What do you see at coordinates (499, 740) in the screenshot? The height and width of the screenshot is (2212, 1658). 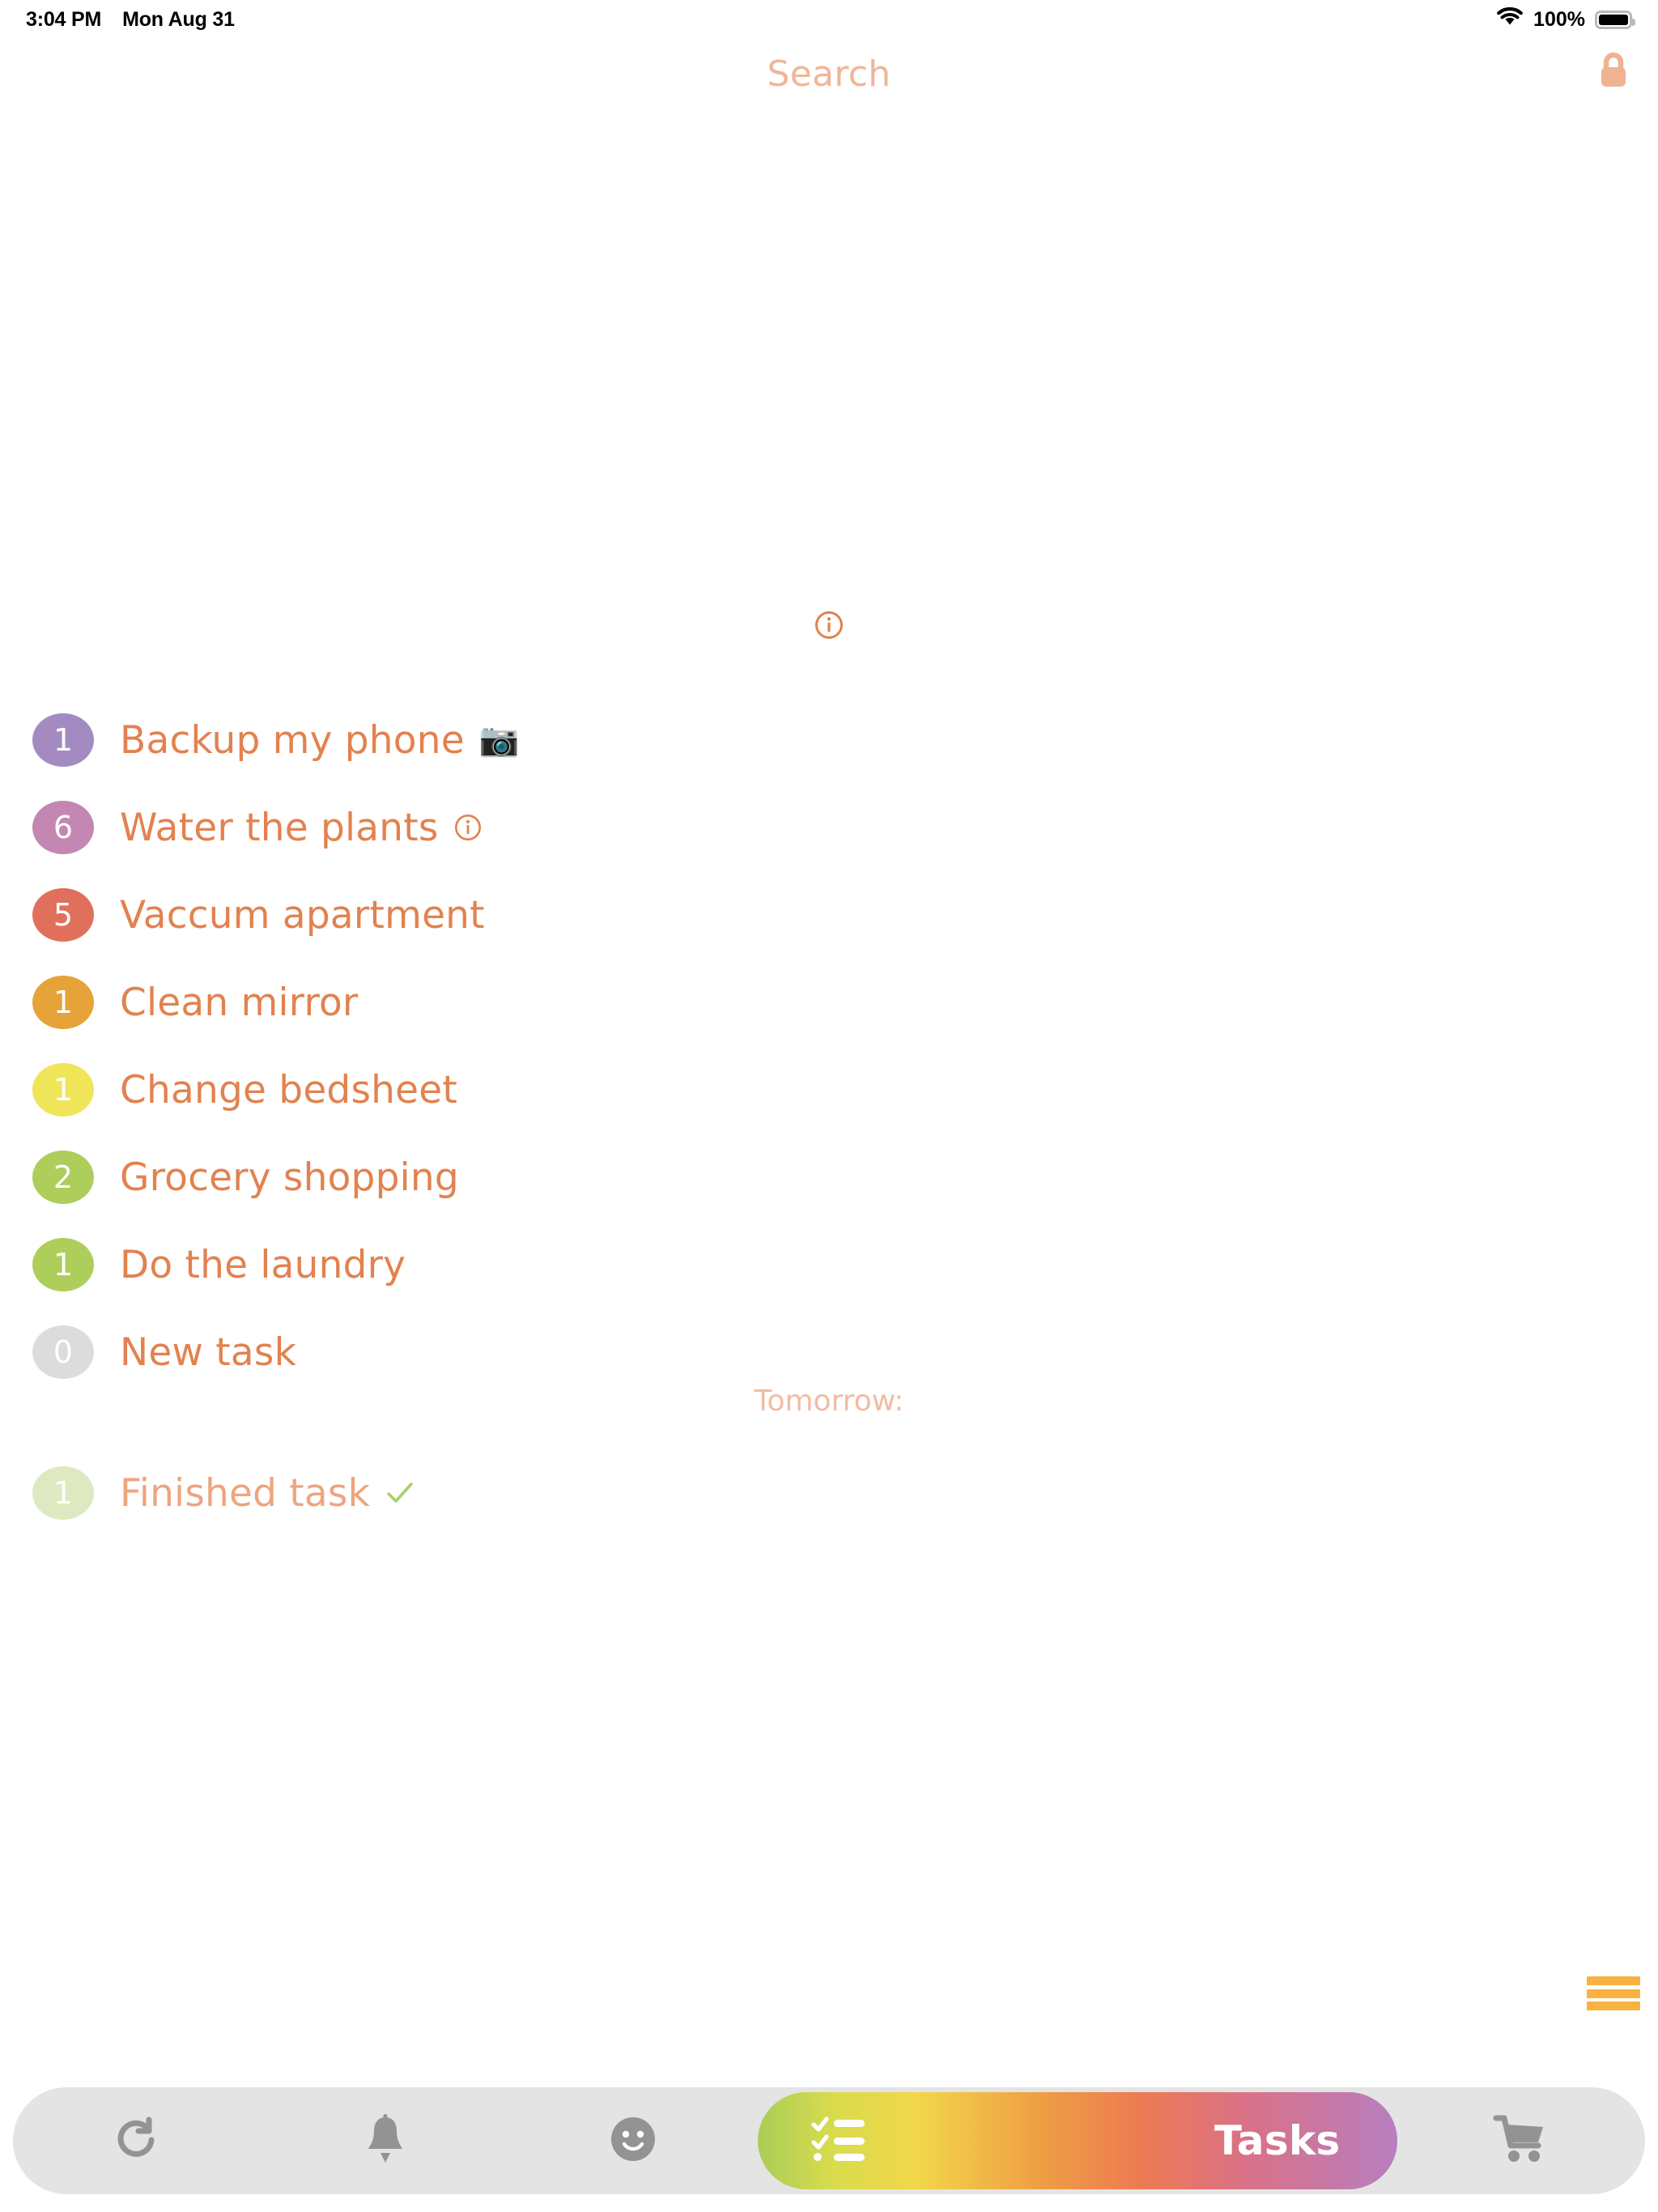 I see `camera-emoji: 📷` at bounding box center [499, 740].